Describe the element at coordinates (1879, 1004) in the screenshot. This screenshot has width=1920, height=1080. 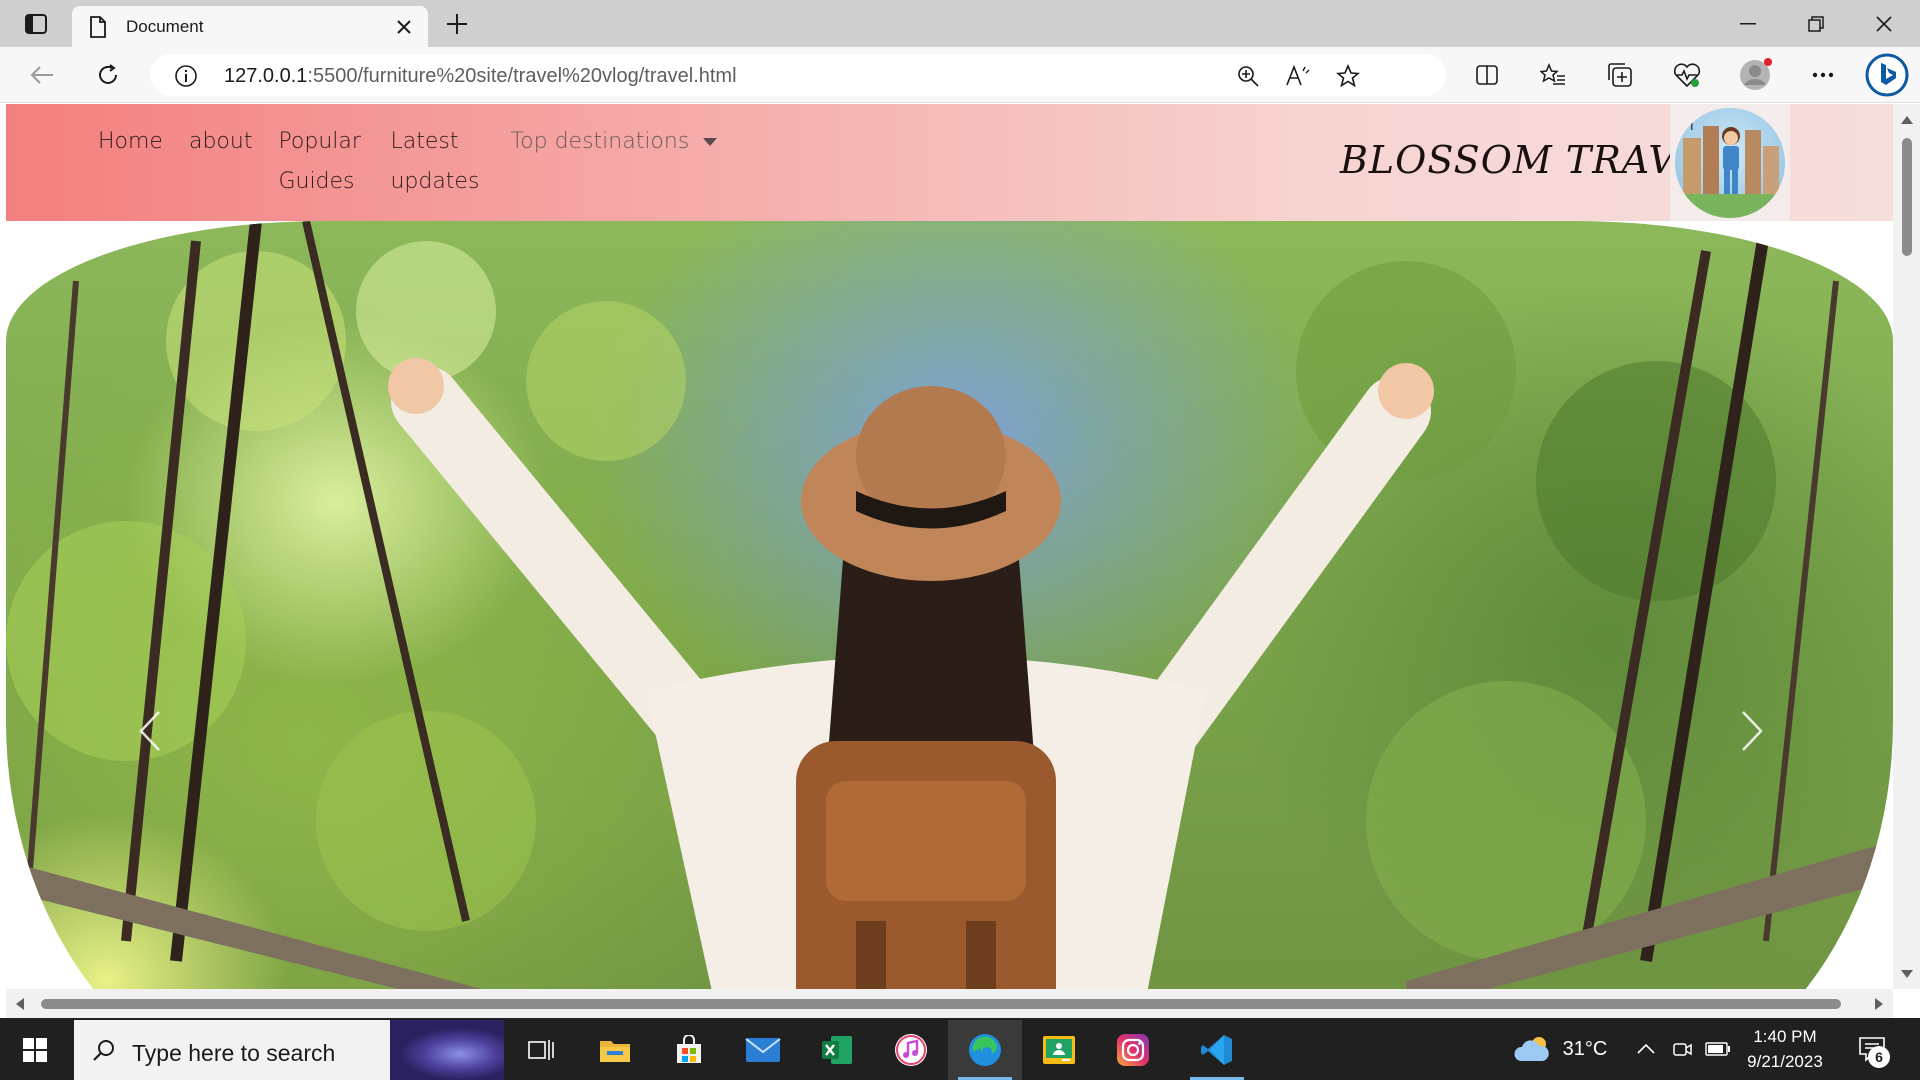
I see `scroll-right-icon` at that location.